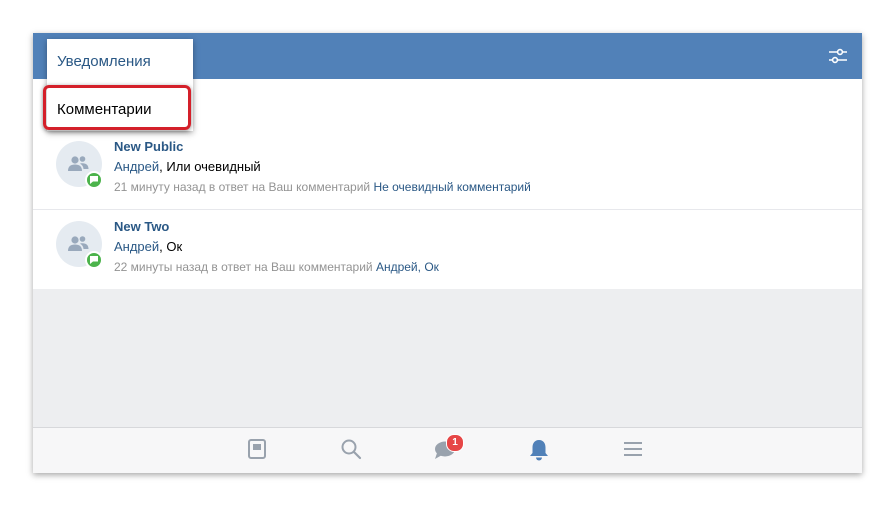 This screenshot has width=894, height=506. I want to click on notifications-icon, so click(540, 450).